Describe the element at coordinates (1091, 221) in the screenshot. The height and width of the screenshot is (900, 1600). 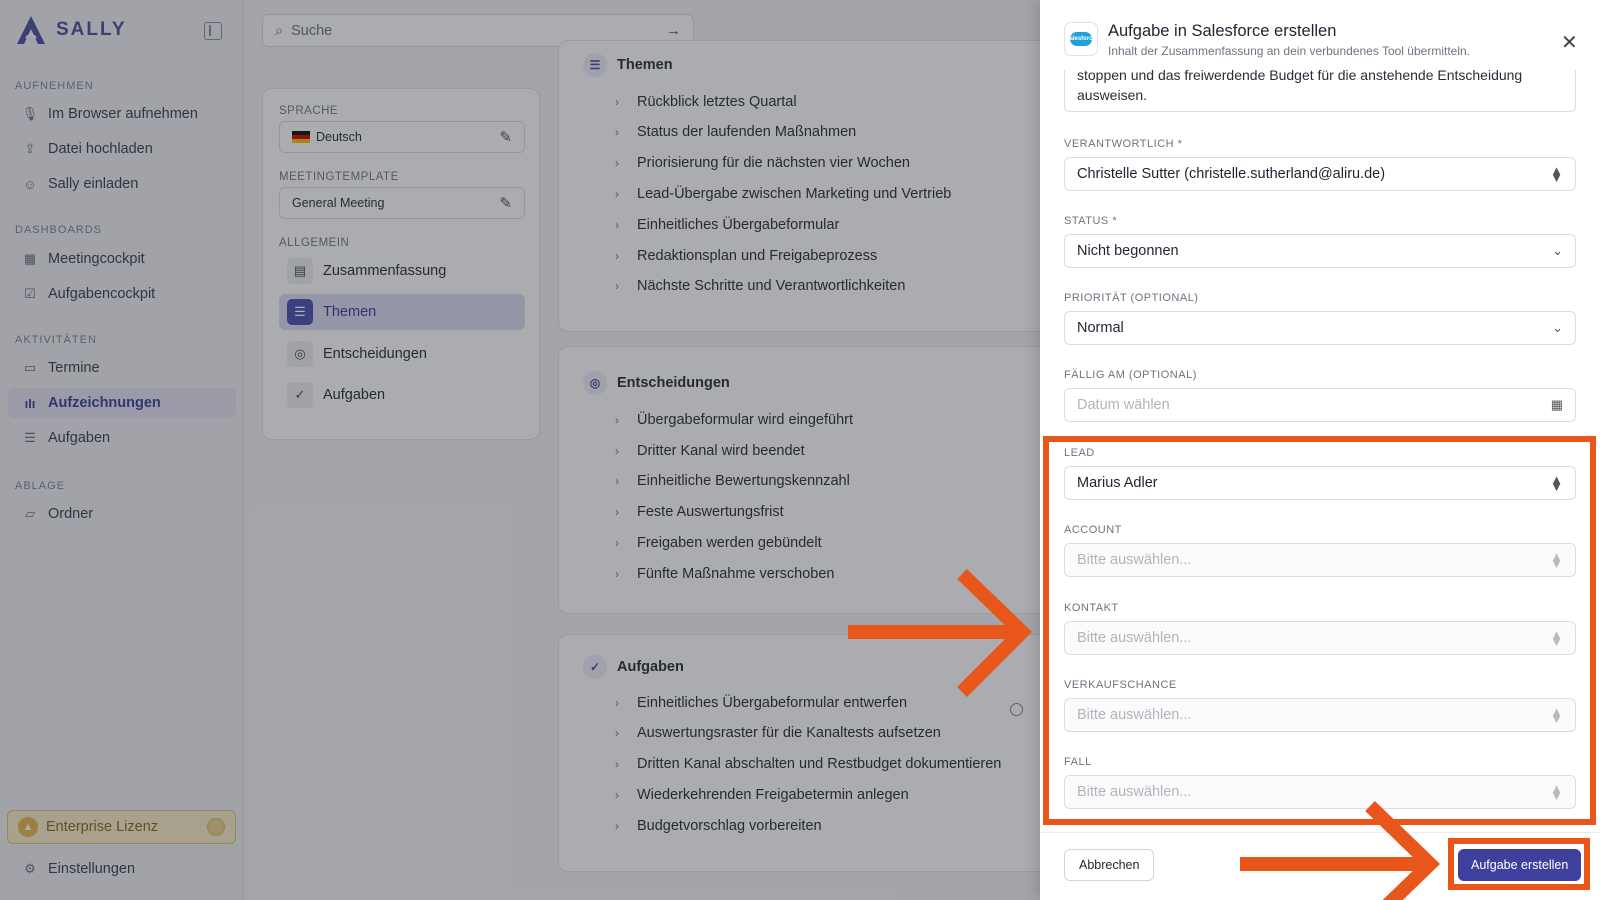
I see `status-label: STATUS *` at that location.